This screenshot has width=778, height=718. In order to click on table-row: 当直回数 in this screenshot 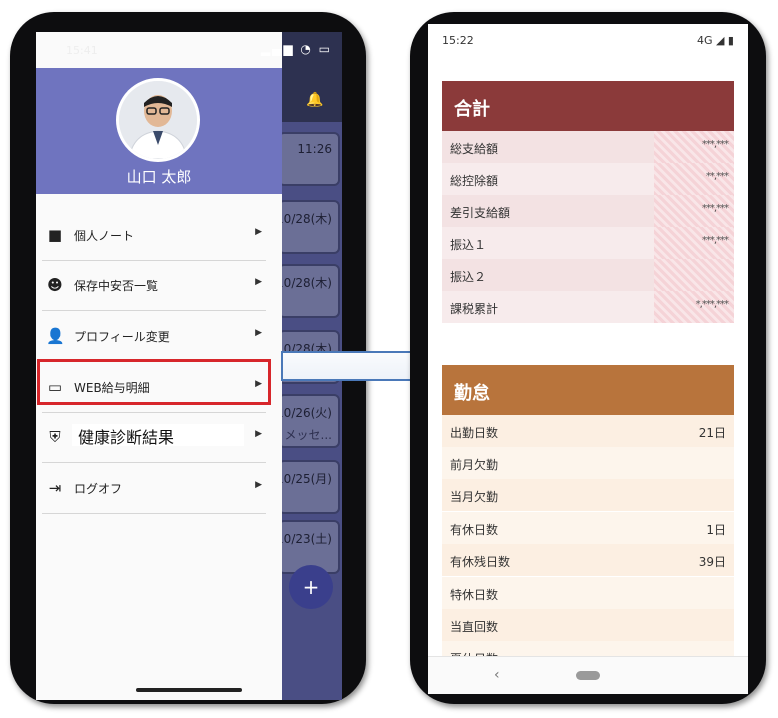, I will do `click(588, 625)`.